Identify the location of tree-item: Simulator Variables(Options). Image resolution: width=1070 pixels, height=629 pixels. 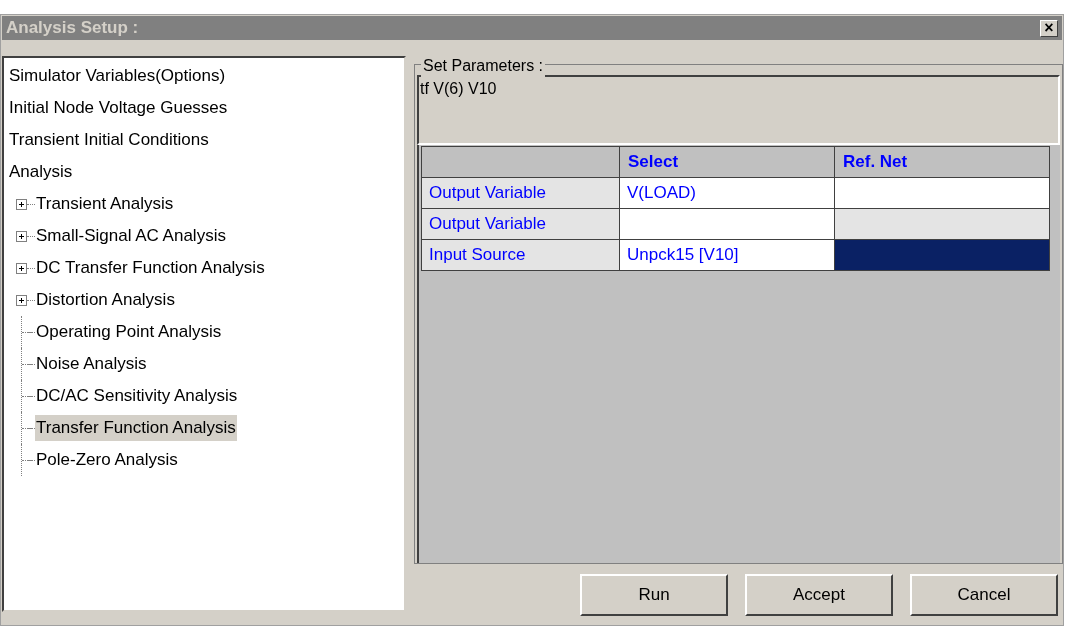
(117, 76).